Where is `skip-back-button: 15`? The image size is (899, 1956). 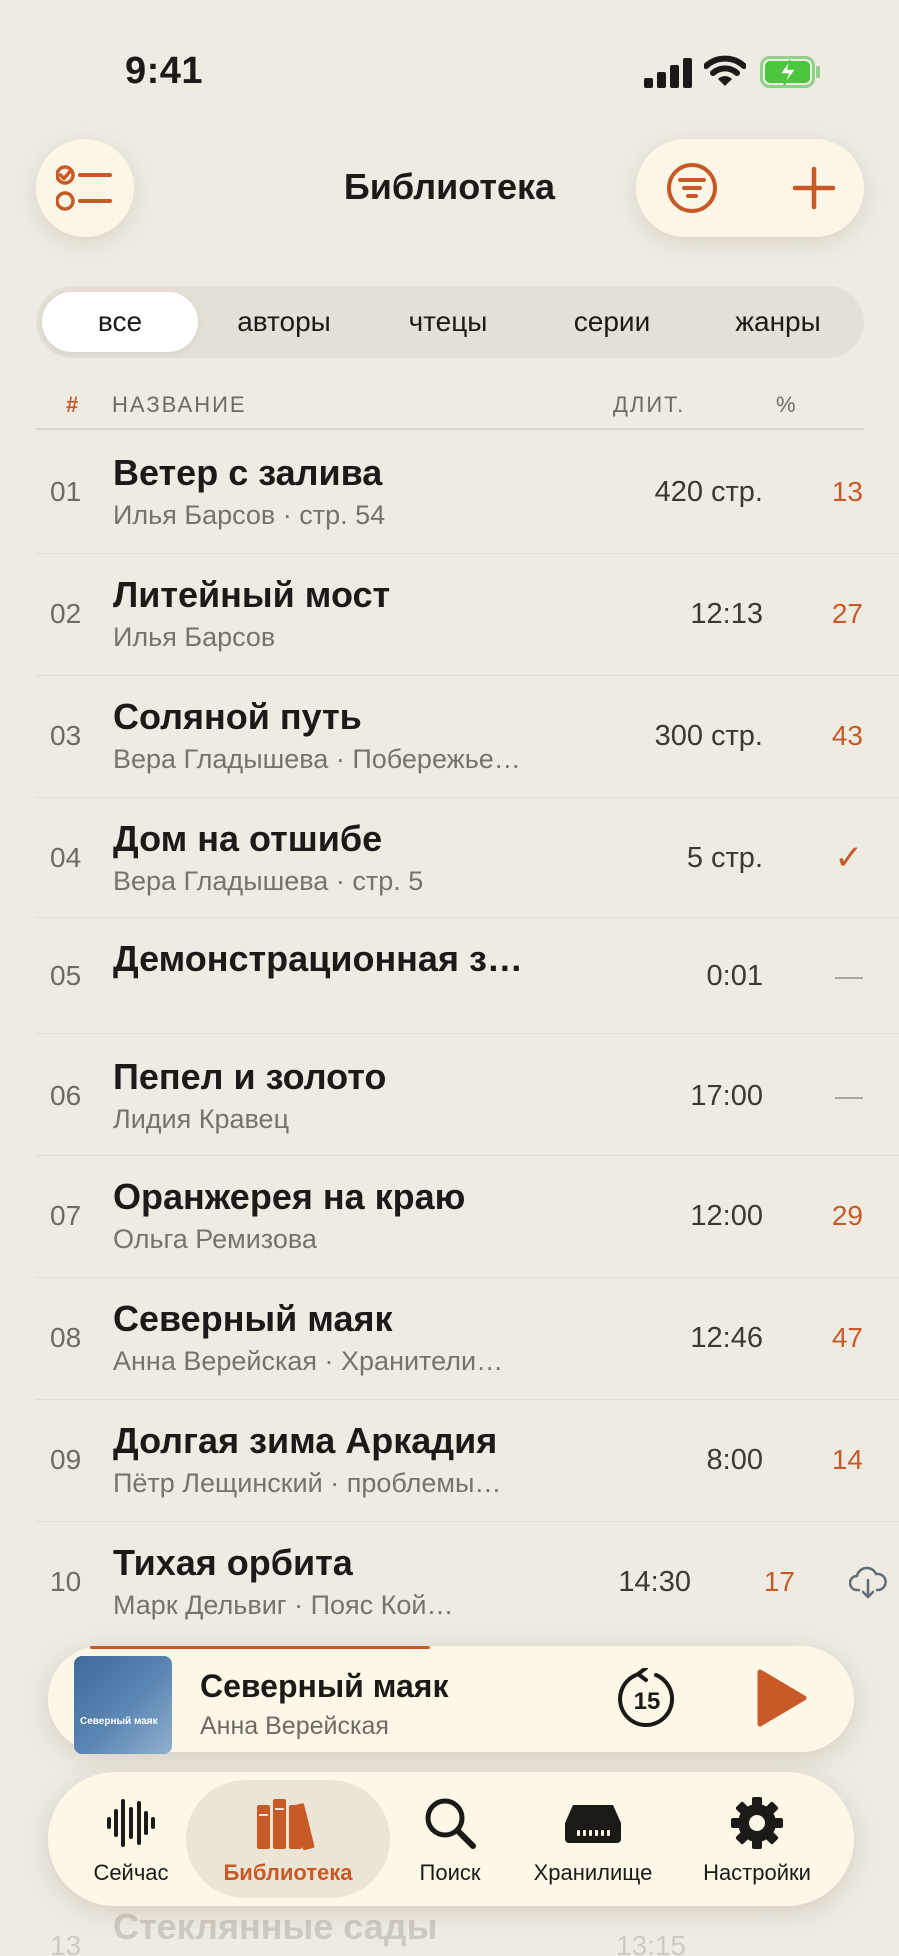 skip-back-button: 15 is located at coordinates (647, 1699).